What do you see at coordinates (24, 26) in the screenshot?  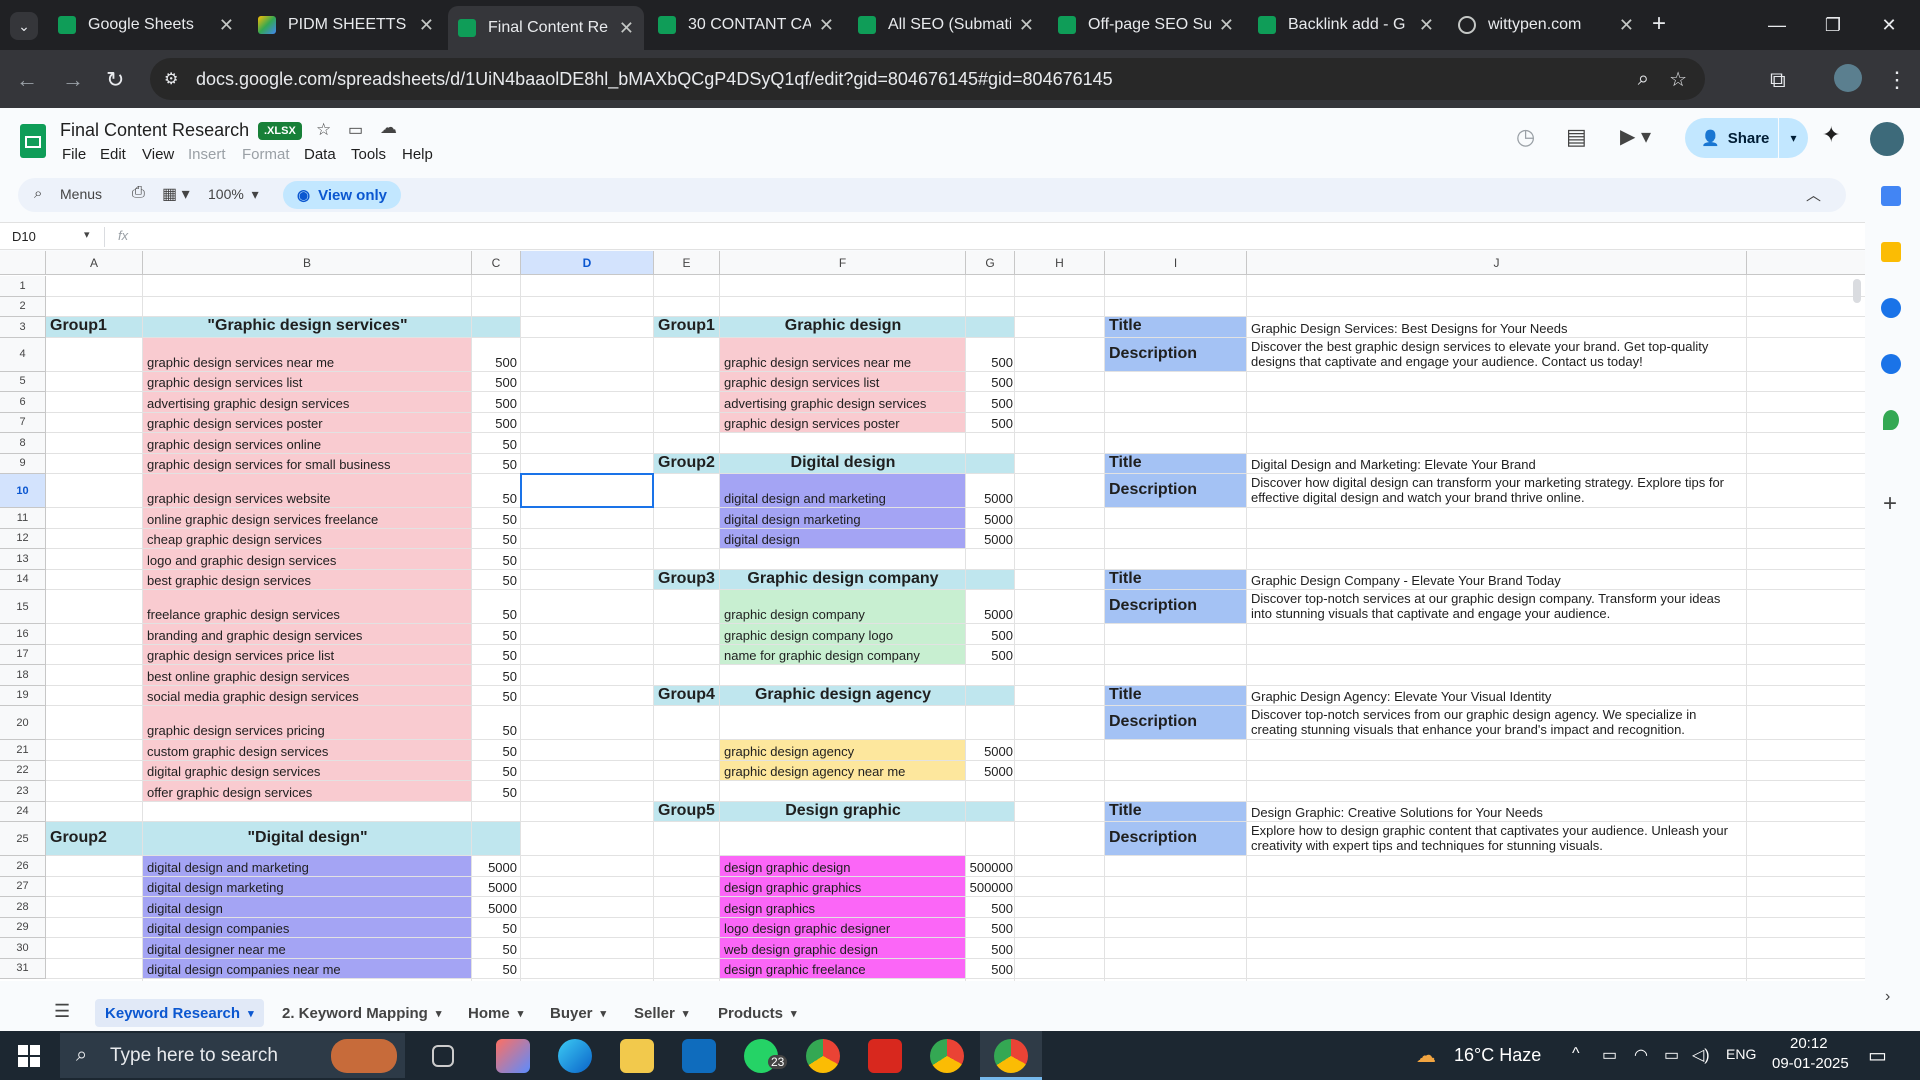 I see `tab-search-icon: ⌄` at bounding box center [24, 26].